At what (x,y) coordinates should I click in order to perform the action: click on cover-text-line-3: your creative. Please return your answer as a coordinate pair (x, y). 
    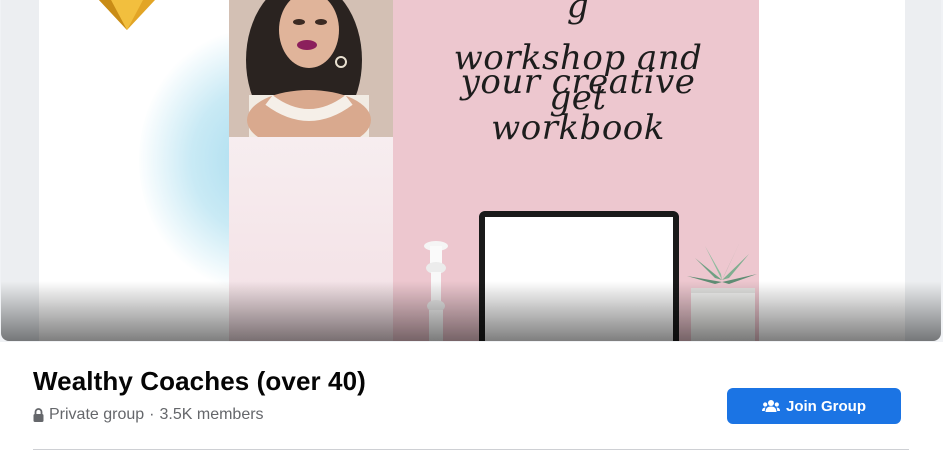
    Looking at the image, I should click on (578, 82).